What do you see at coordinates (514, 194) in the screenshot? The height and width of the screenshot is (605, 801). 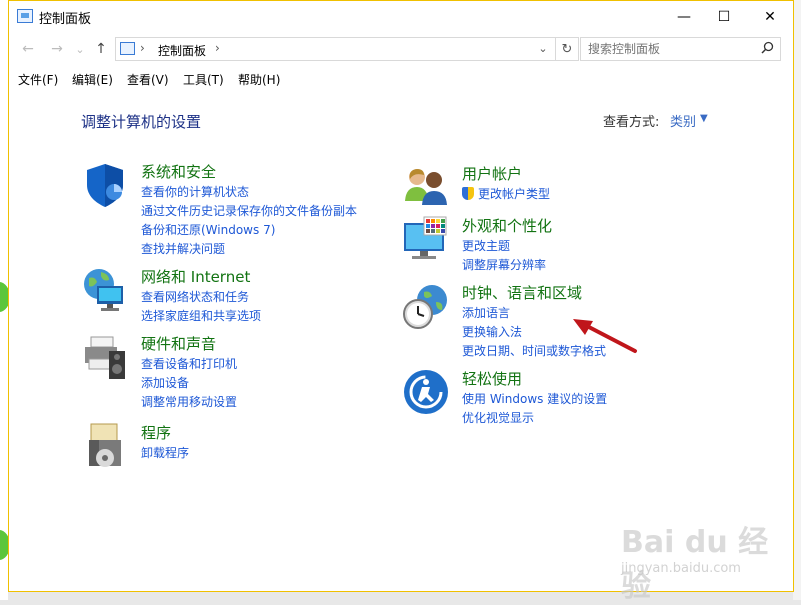 I see `category-link-label: 更改帐户类型` at bounding box center [514, 194].